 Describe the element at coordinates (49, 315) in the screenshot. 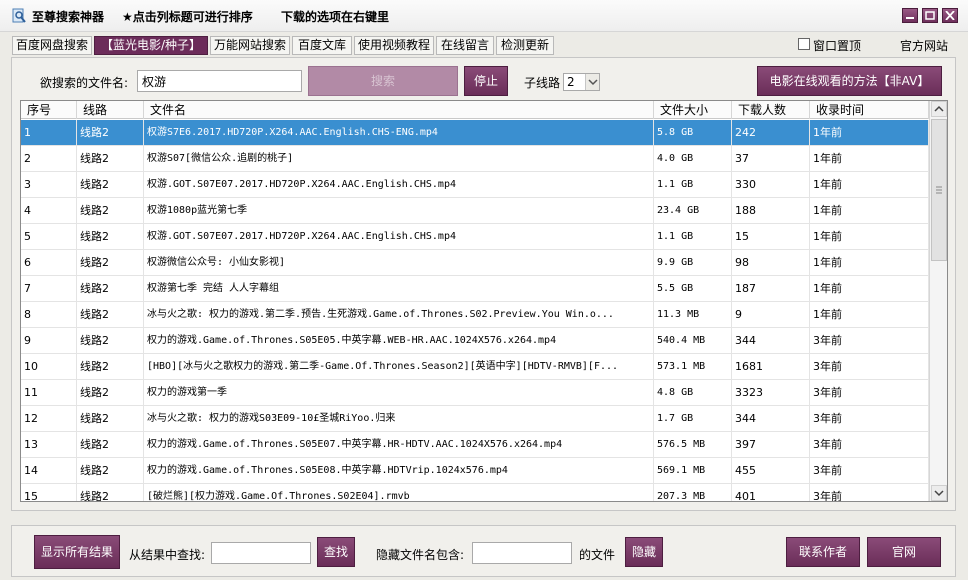

I see `cell-no: 8` at that location.